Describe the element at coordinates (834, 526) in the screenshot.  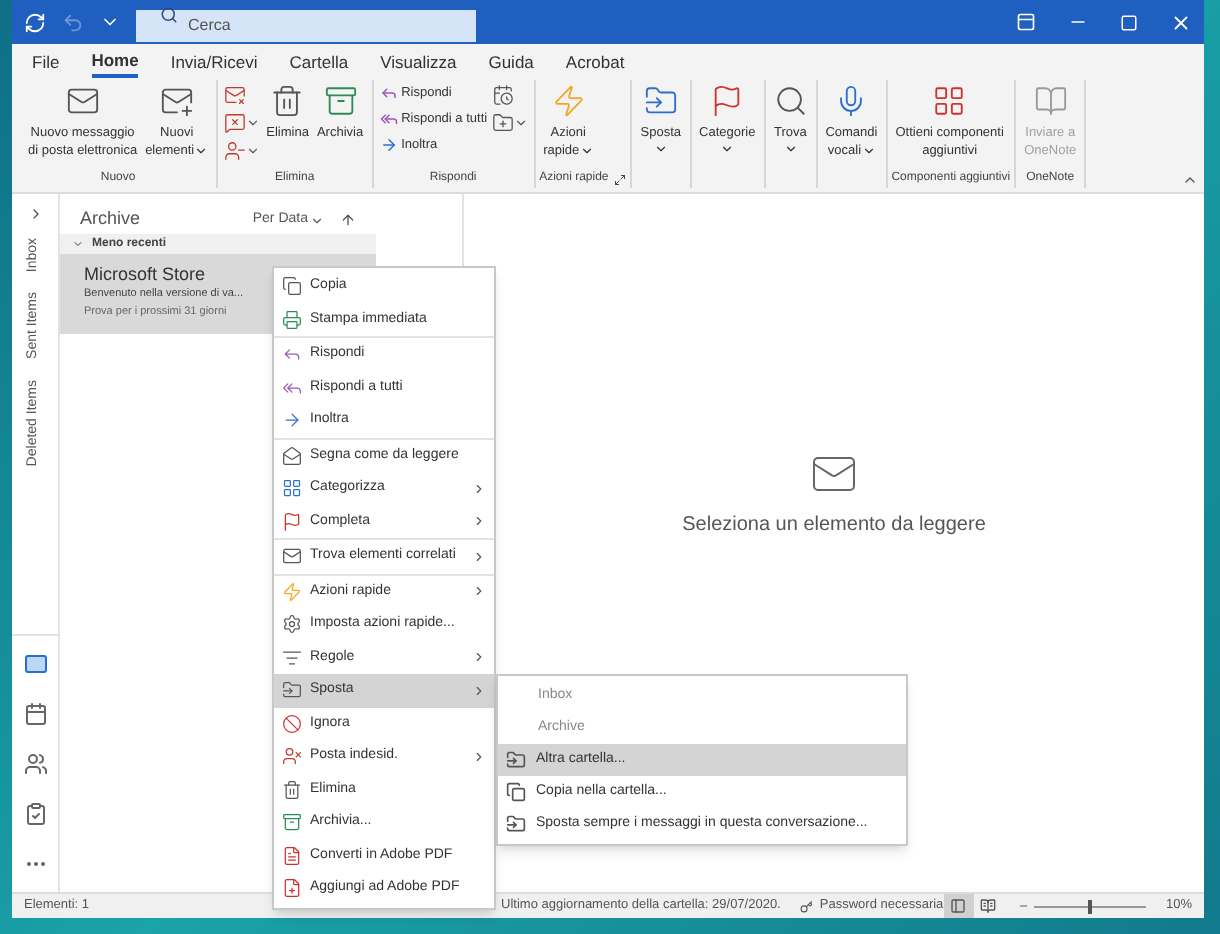
I see `empty-message: Seleziona un elemento da leggere` at that location.